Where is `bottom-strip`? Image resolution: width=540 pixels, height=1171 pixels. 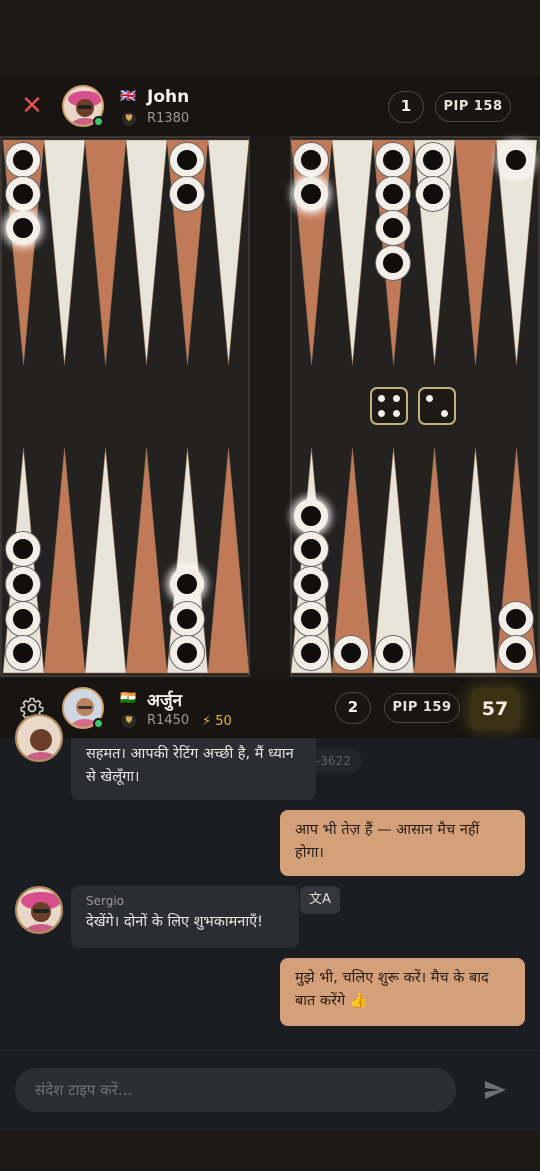
bottom-strip is located at coordinates (270, 1150).